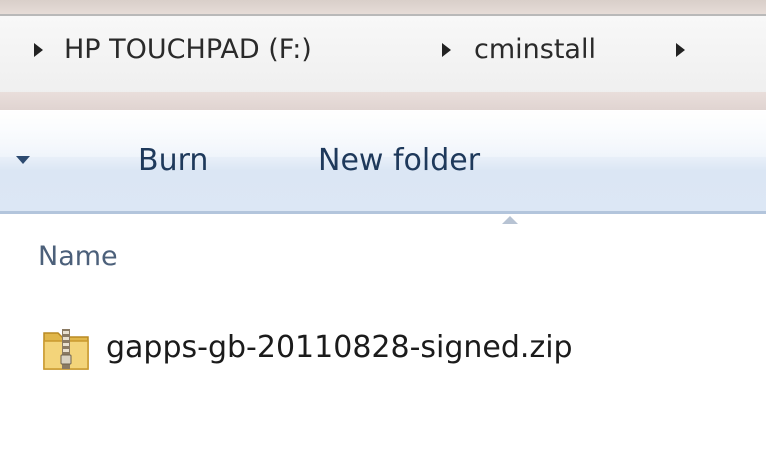 This screenshot has height=462, width=766. Describe the element at coordinates (510, 220) in the screenshot. I see `sort-ascending-icon` at that location.